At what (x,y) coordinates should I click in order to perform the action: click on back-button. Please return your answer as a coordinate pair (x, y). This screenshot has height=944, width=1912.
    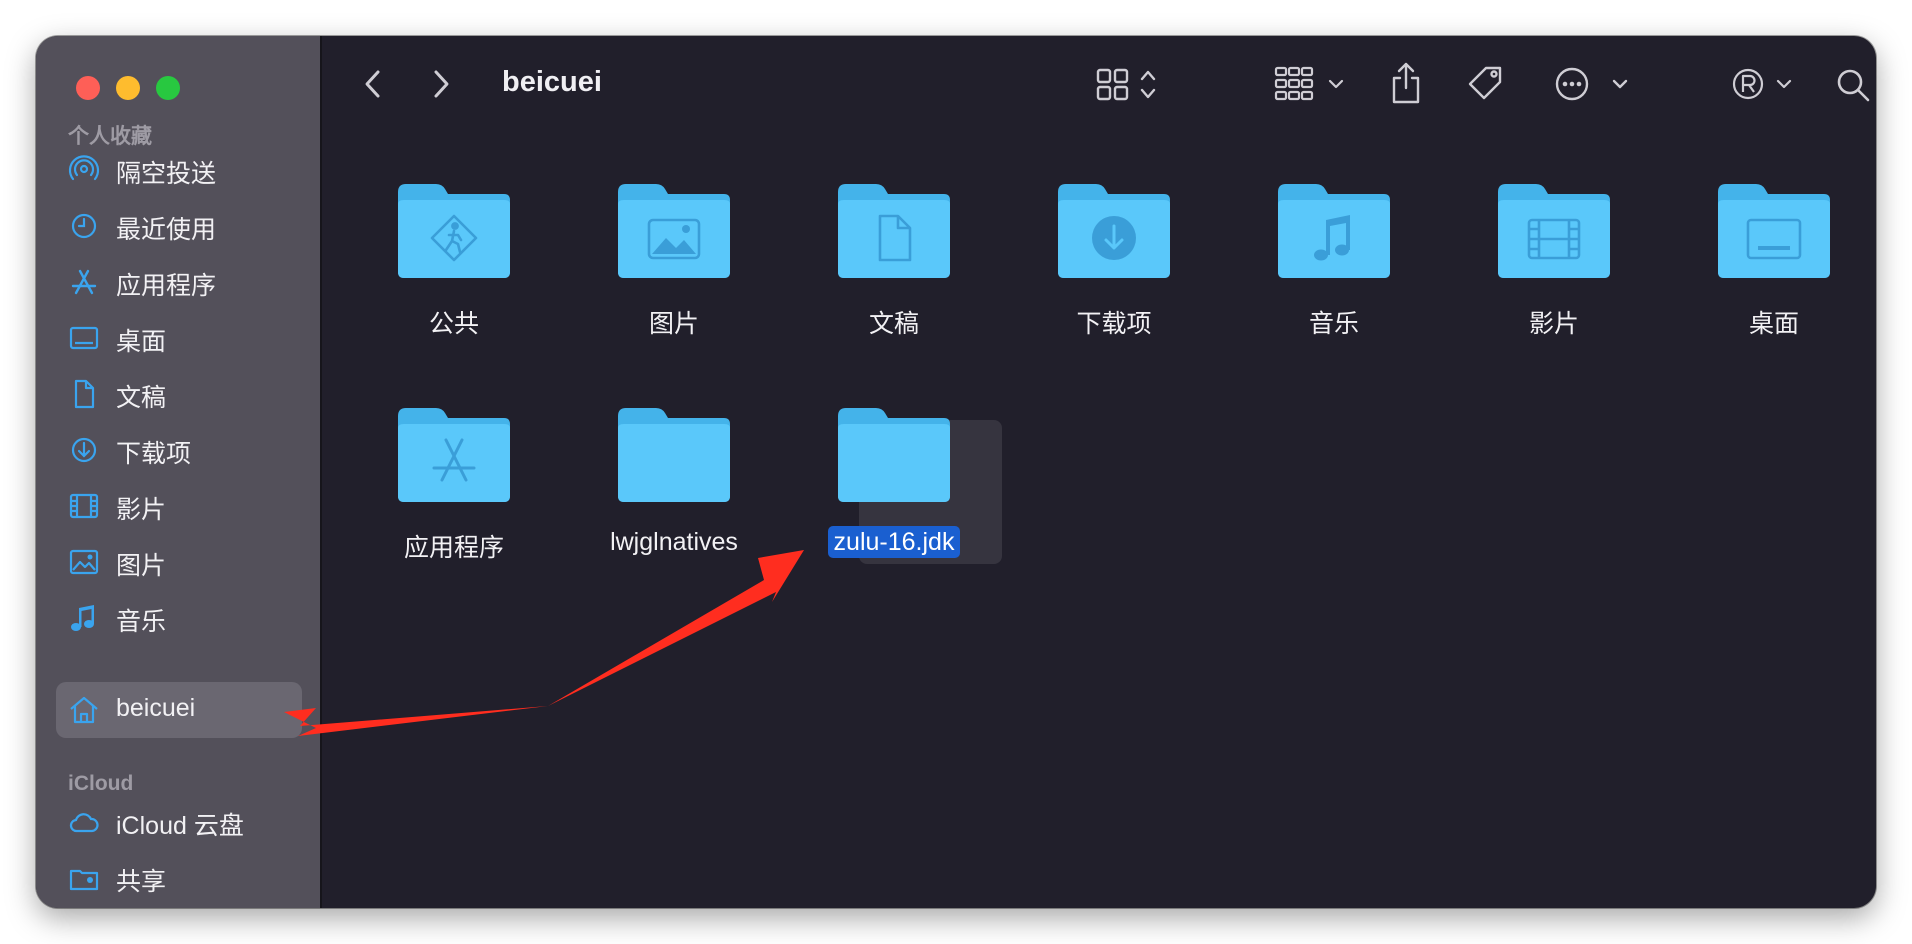
    Looking at the image, I should click on (373, 84).